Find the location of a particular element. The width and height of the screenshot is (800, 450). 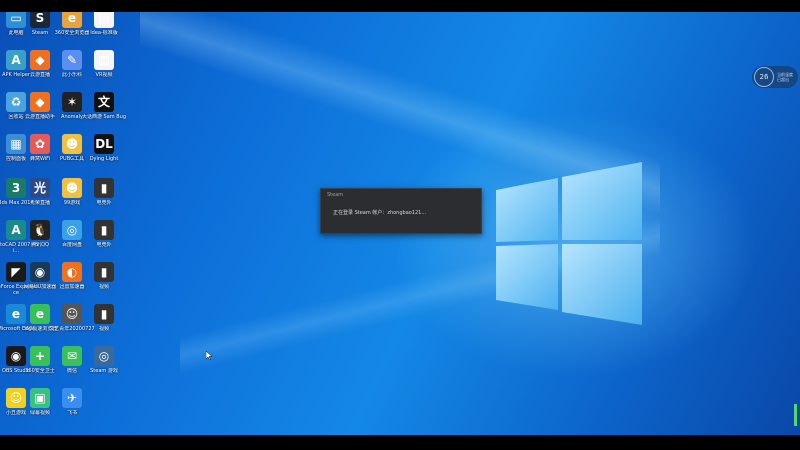

app-icon: ◉ is located at coordinates (40, 272).